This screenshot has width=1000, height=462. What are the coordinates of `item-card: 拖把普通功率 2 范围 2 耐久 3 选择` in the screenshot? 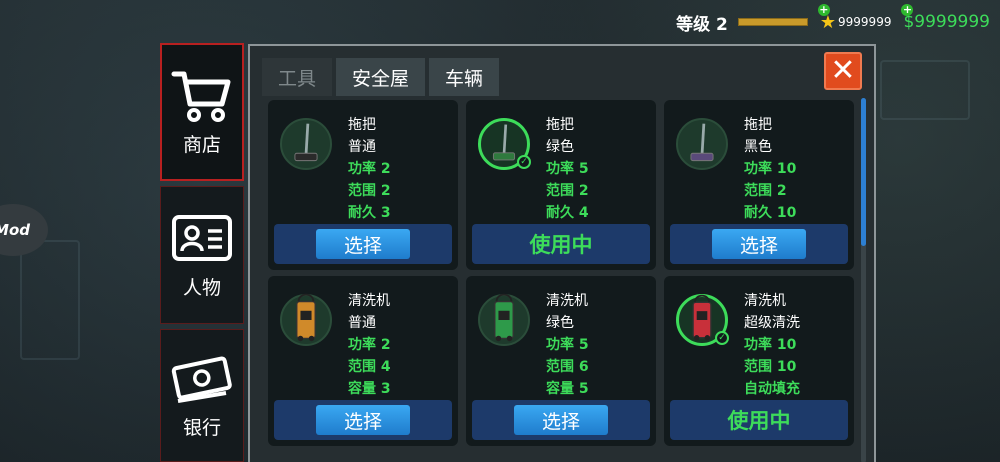 It's located at (363, 185).